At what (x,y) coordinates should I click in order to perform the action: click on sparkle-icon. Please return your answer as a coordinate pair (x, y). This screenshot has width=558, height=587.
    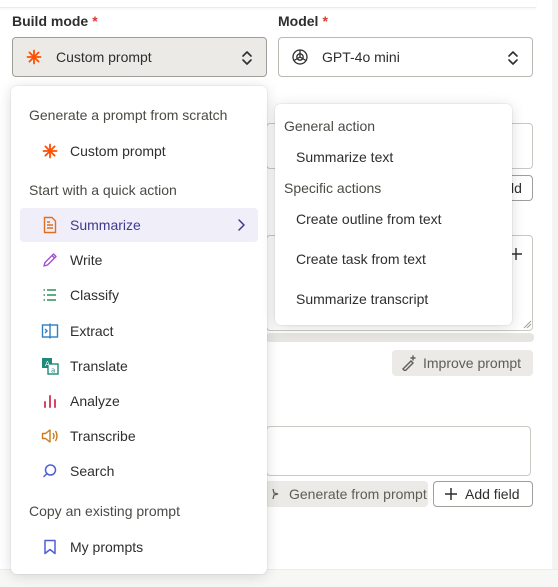
    Looking at the image, I should click on (275, 494).